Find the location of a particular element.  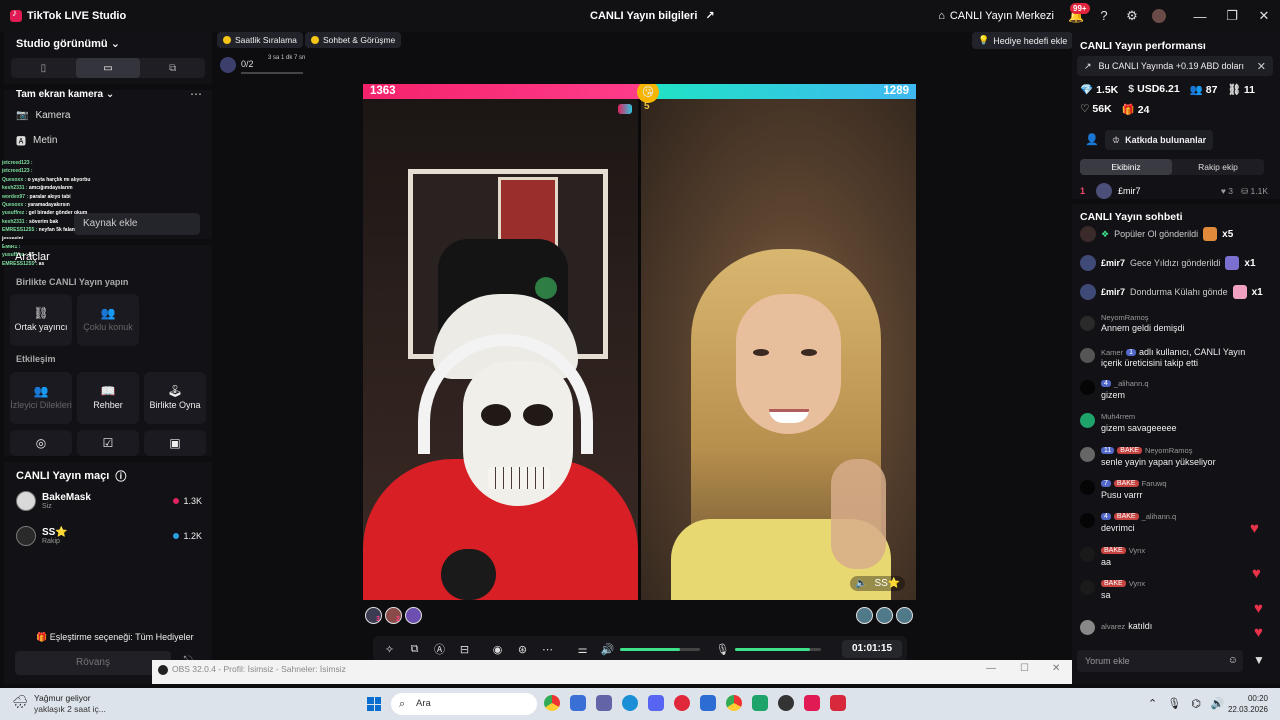

viewer-wishes-tile: 👥 İzleyici Dilekleri is located at coordinates (41, 398).